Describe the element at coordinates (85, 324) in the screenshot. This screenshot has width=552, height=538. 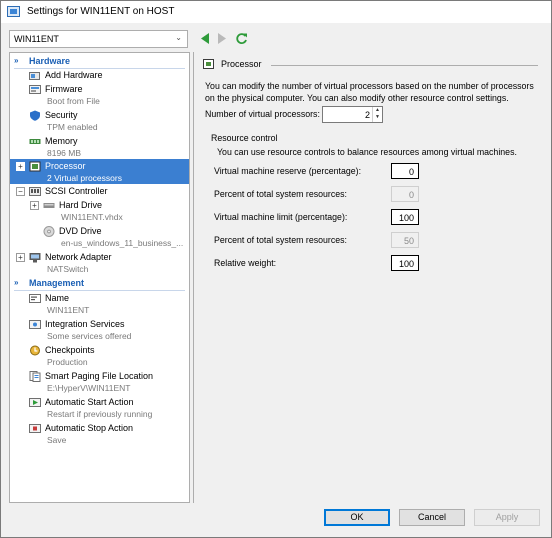
I see `tree-item-label: Integration Services` at that location.